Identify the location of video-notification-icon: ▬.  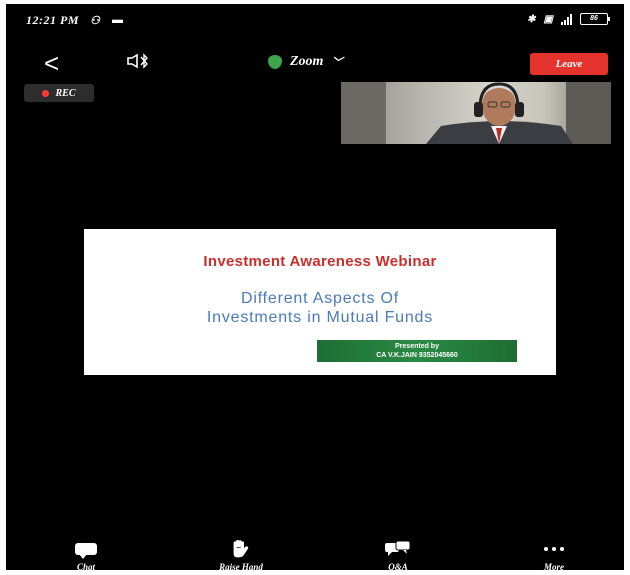
(117, 20).